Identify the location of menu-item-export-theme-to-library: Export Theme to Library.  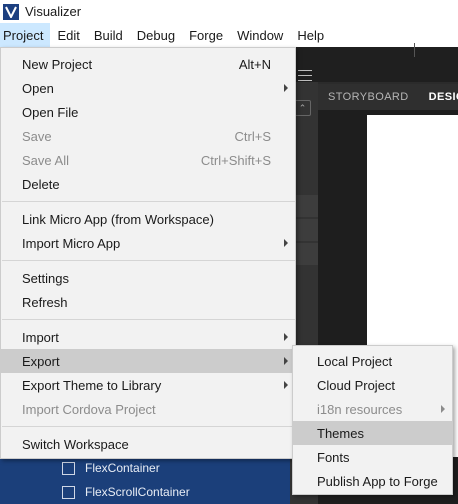
(148, 385).